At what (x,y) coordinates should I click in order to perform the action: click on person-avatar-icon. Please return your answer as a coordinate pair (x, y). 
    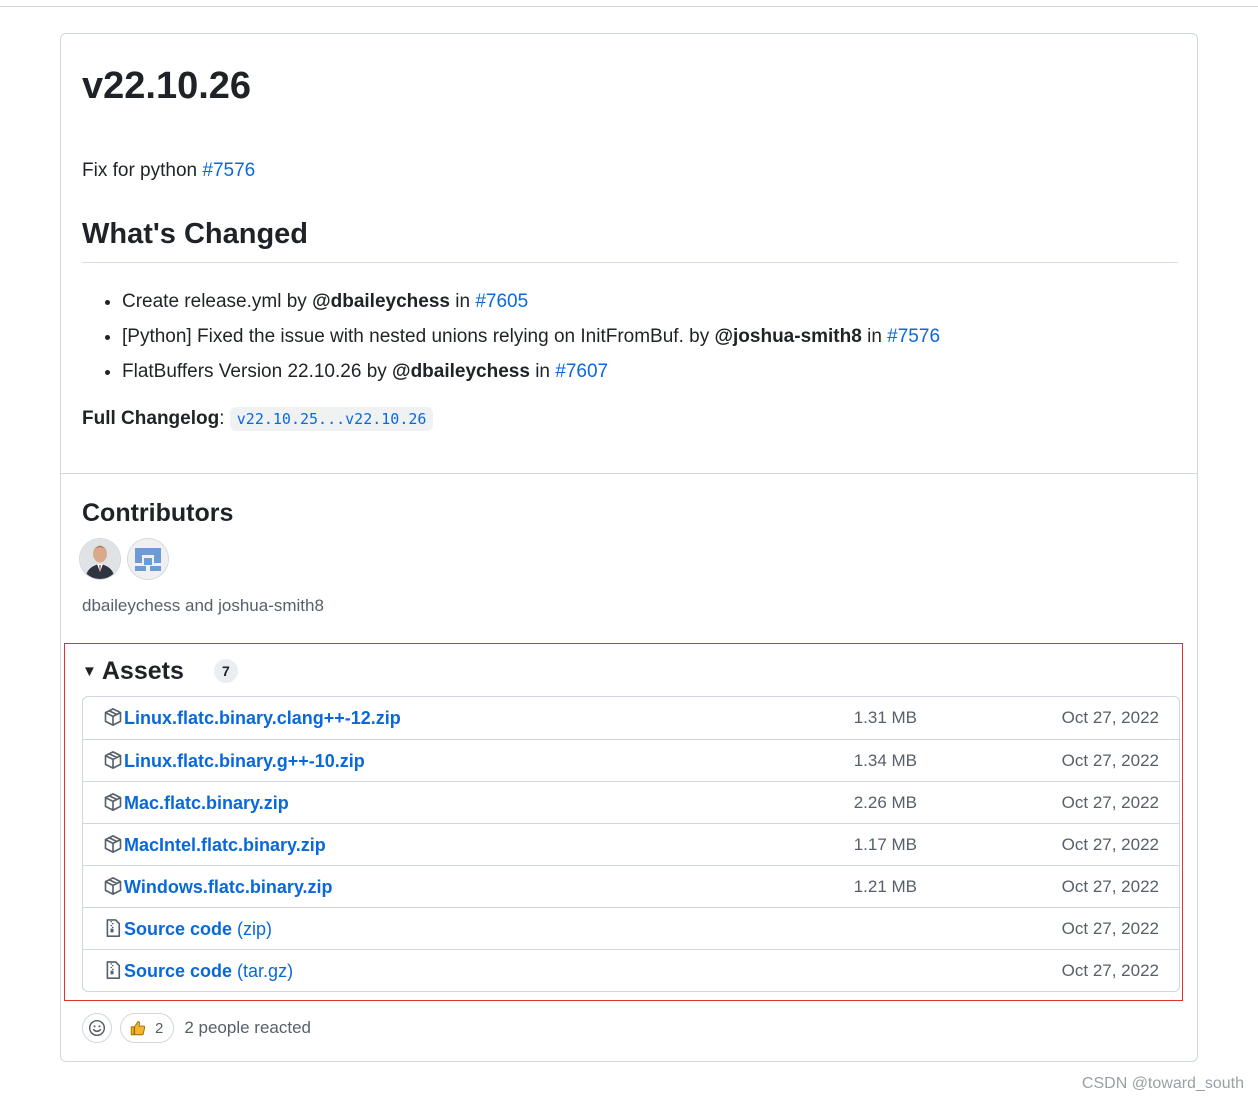
    Looking at the image, I should click on (100, 559).